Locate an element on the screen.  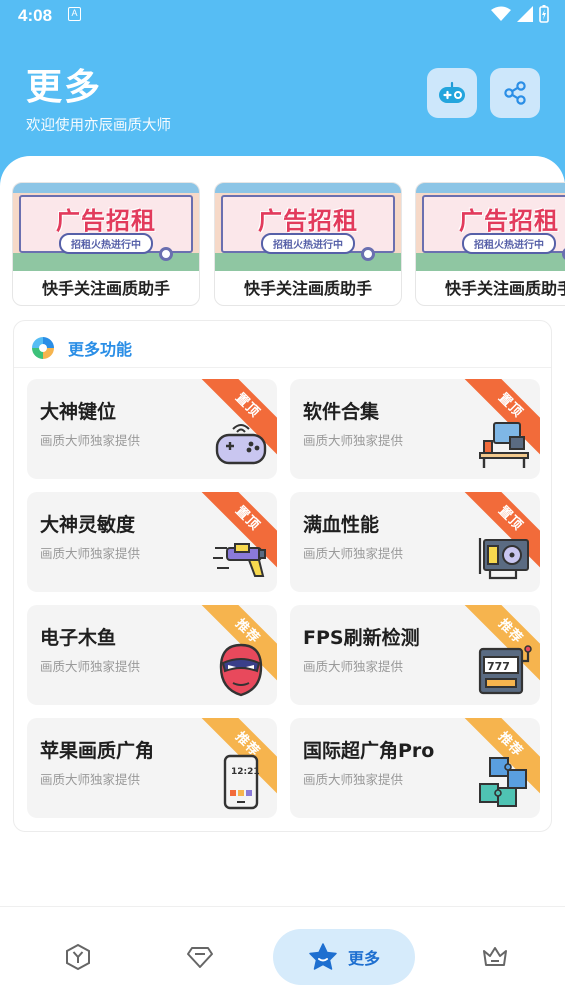
nav-item-more: 更多 is located at coordinates (344, 957).